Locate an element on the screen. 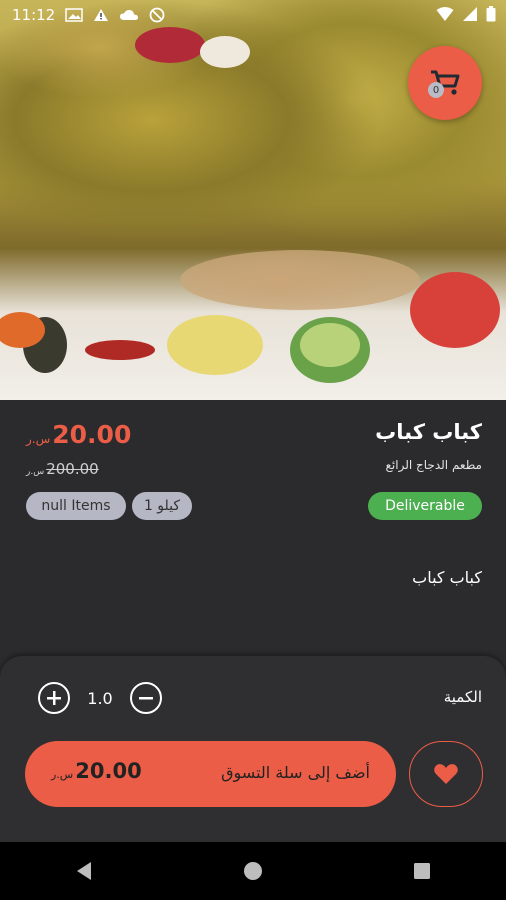 The image size is (506, 900). add-to-cart-label: أضف إلى سلة التسوق is located at coordinates (295, 772).